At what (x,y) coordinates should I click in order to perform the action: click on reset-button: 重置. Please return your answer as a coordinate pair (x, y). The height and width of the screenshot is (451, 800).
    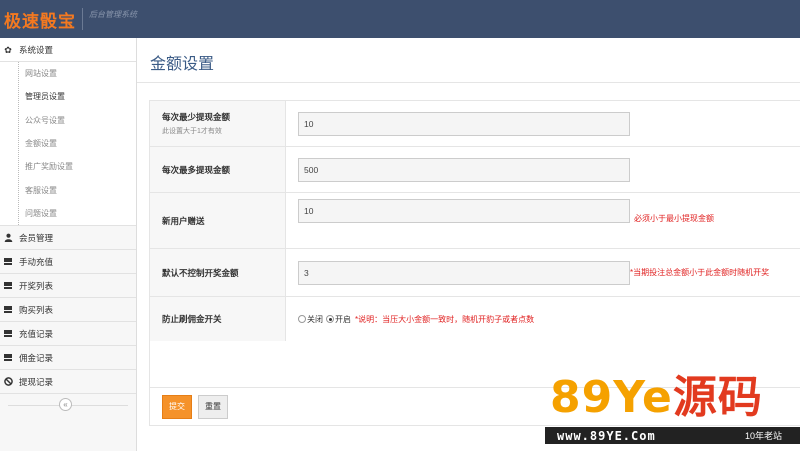
    Looking at the image, I should click on (213, 406).